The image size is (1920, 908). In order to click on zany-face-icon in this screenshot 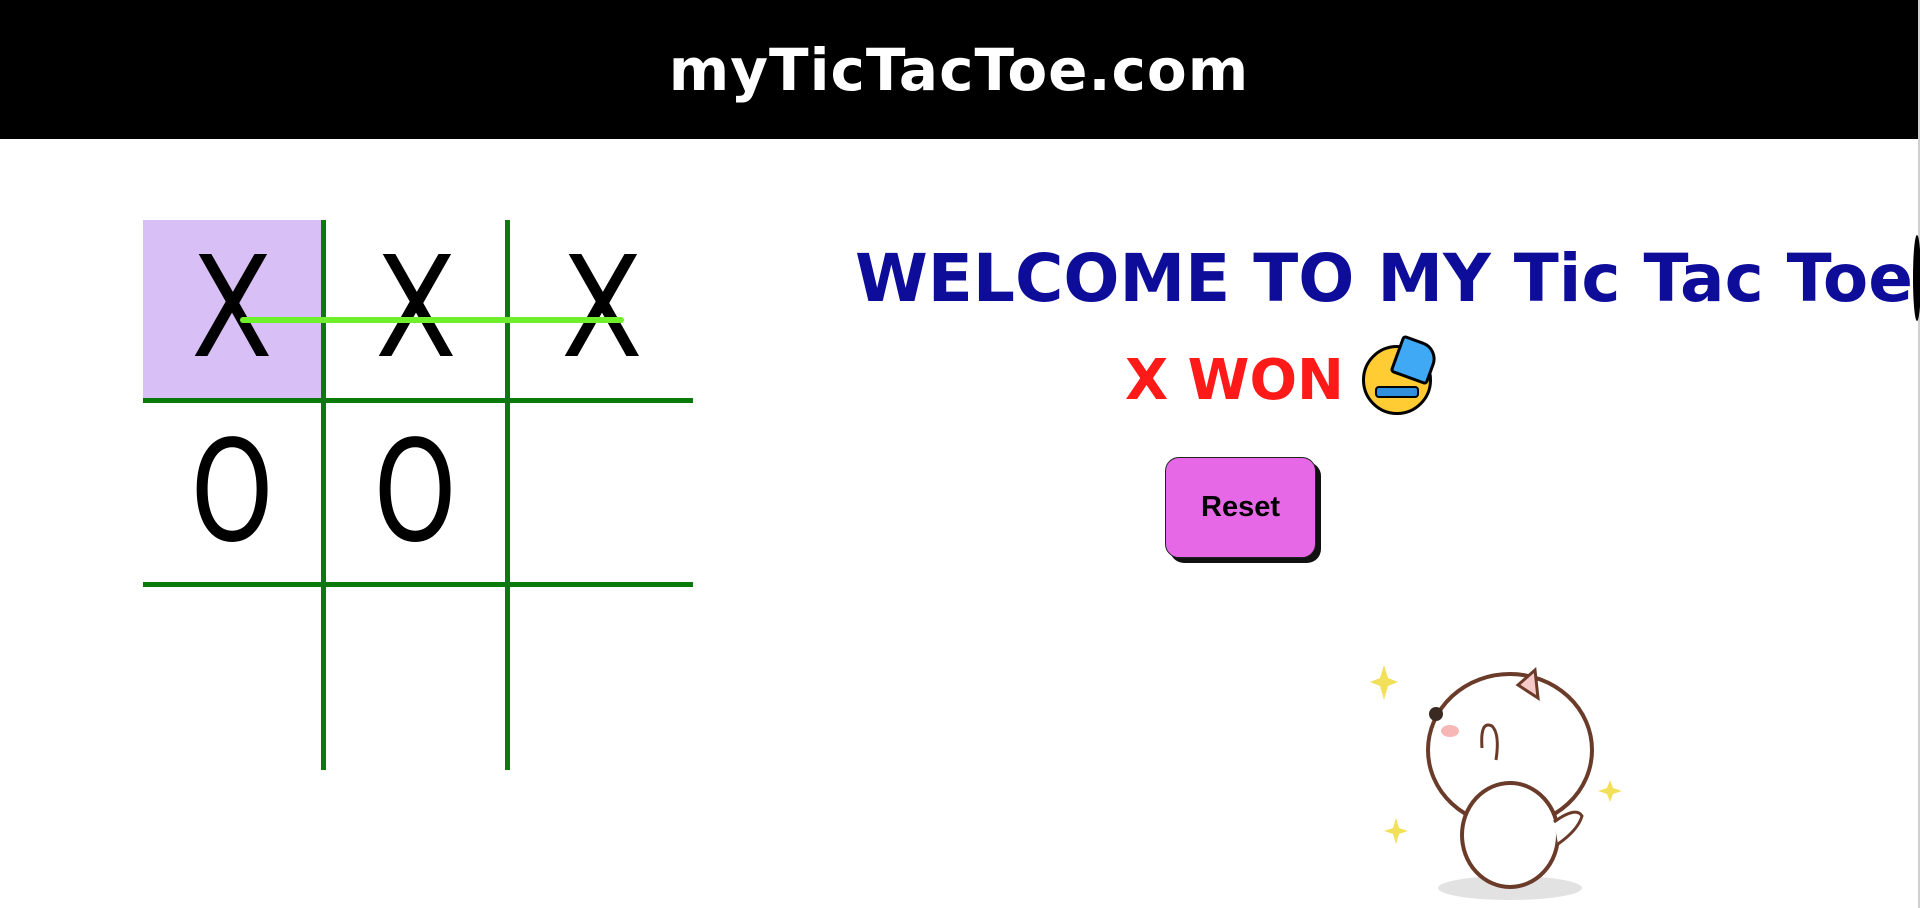, I will do `click(1916, 278)`.